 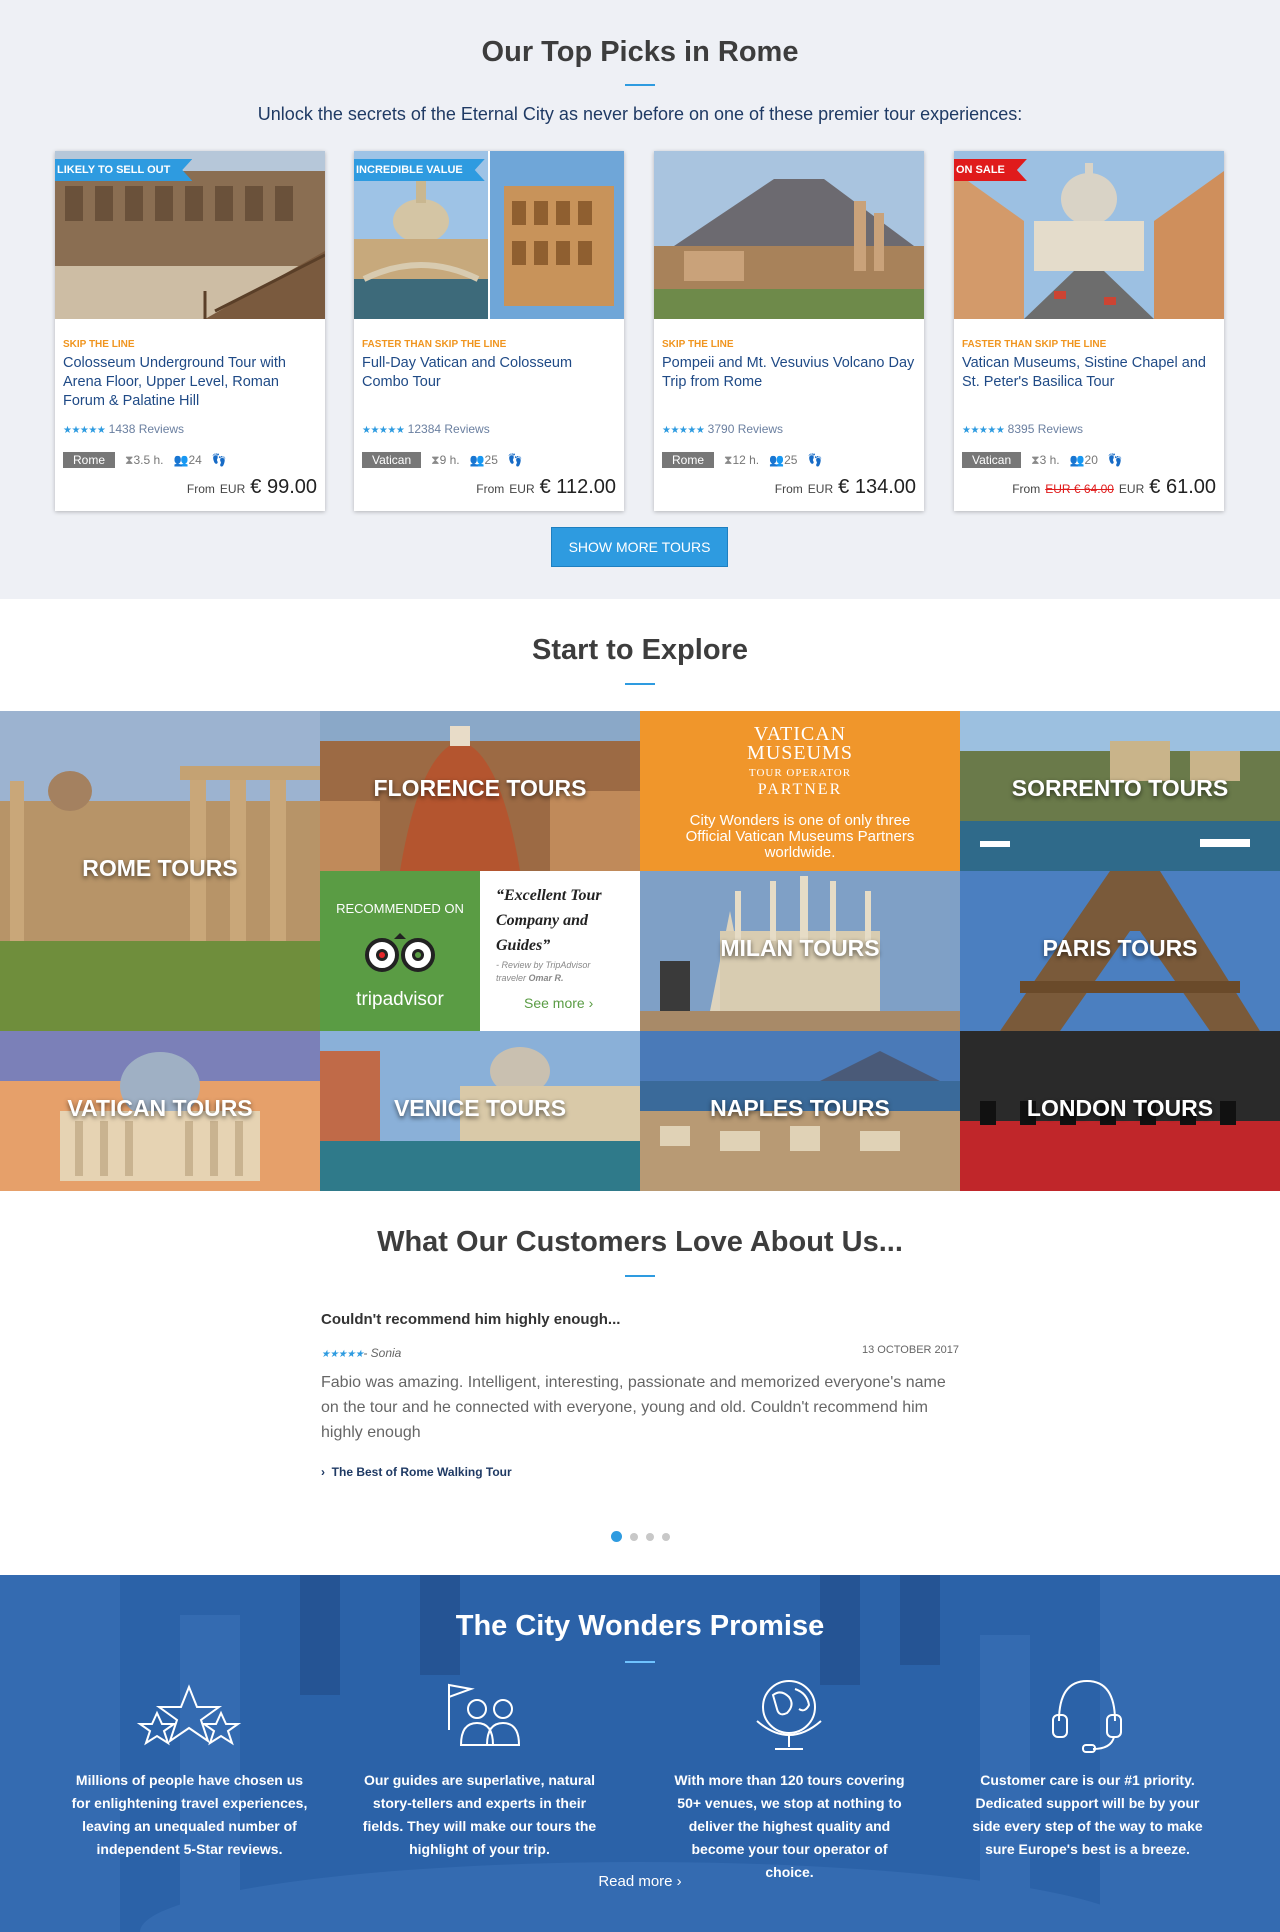 I want to click on tour-price: From EUR € 99.00, so click(x=252, y=487).